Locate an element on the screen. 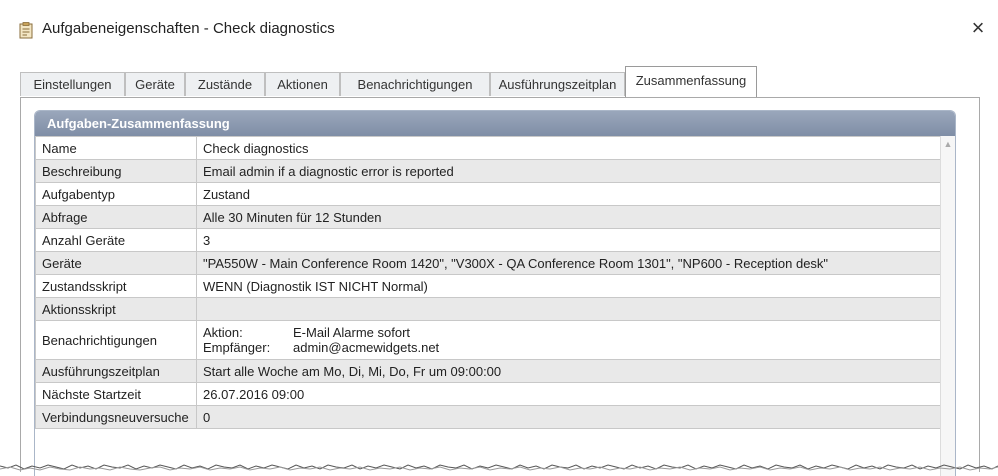 This screenshot has height=476, width=998. table-row: Aktionsskript is located at coordinates (489, 309).